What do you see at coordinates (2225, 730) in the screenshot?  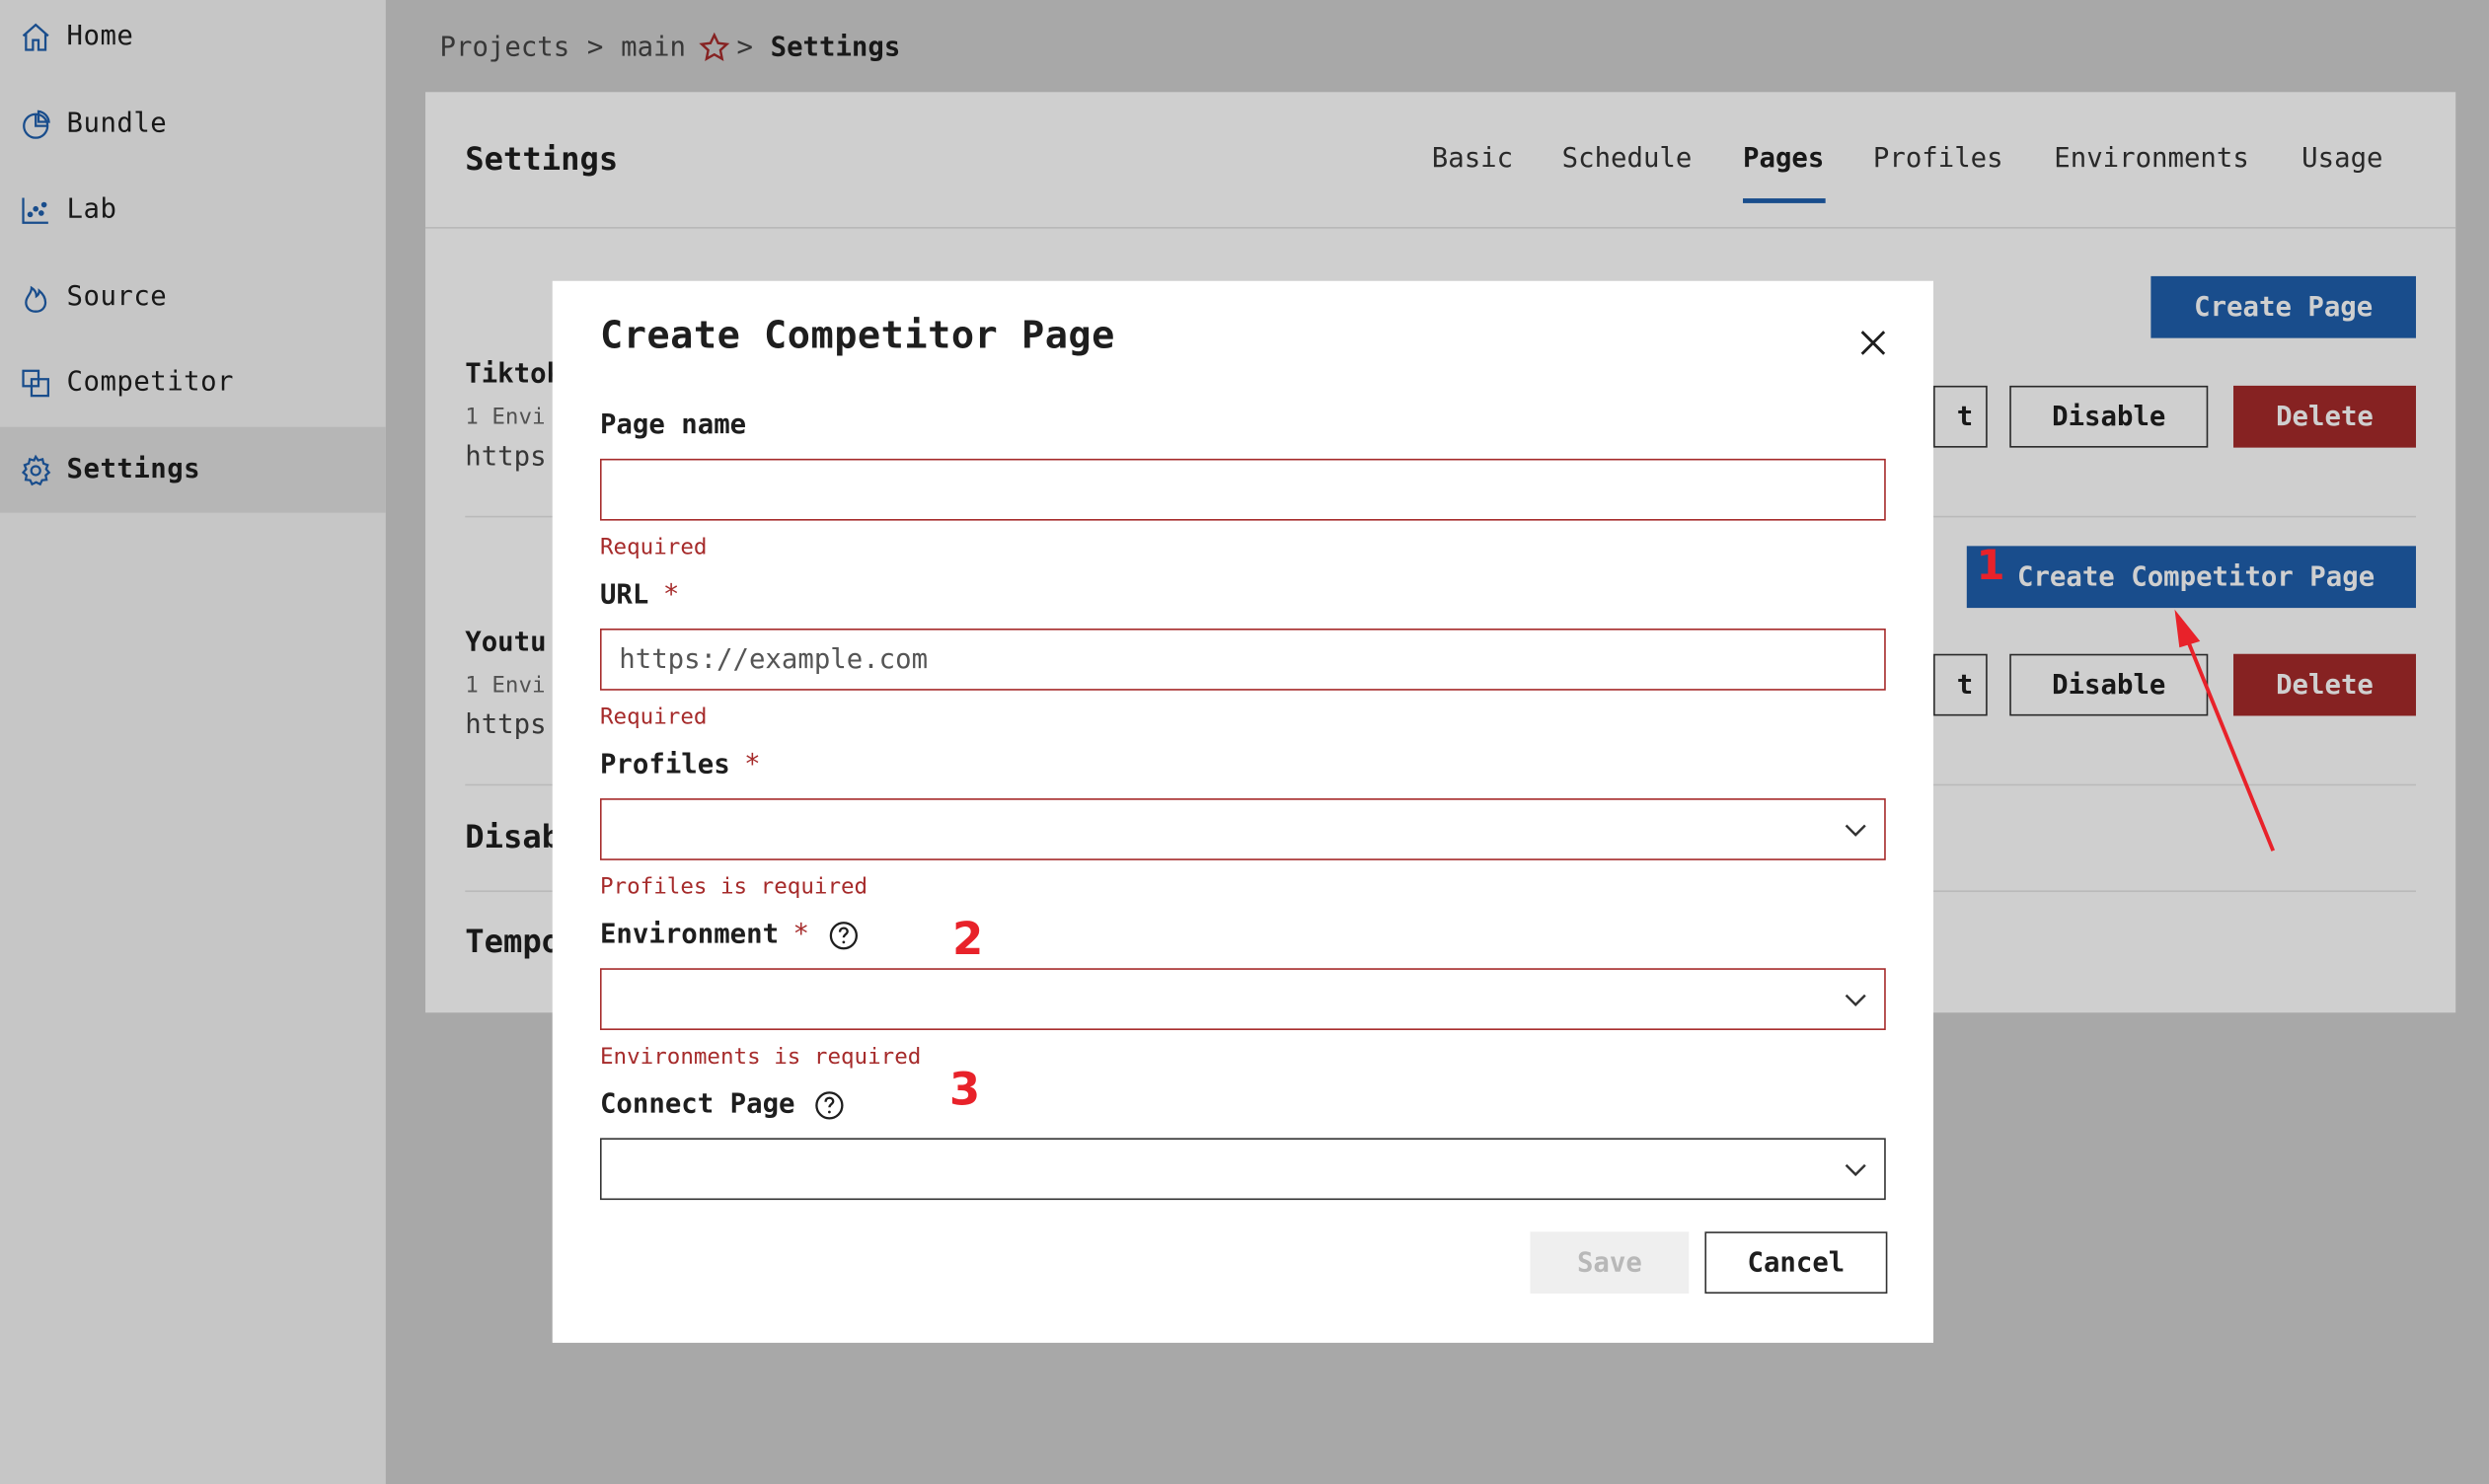 I see `annotation-arrow` at bounding box center [2225, 730].